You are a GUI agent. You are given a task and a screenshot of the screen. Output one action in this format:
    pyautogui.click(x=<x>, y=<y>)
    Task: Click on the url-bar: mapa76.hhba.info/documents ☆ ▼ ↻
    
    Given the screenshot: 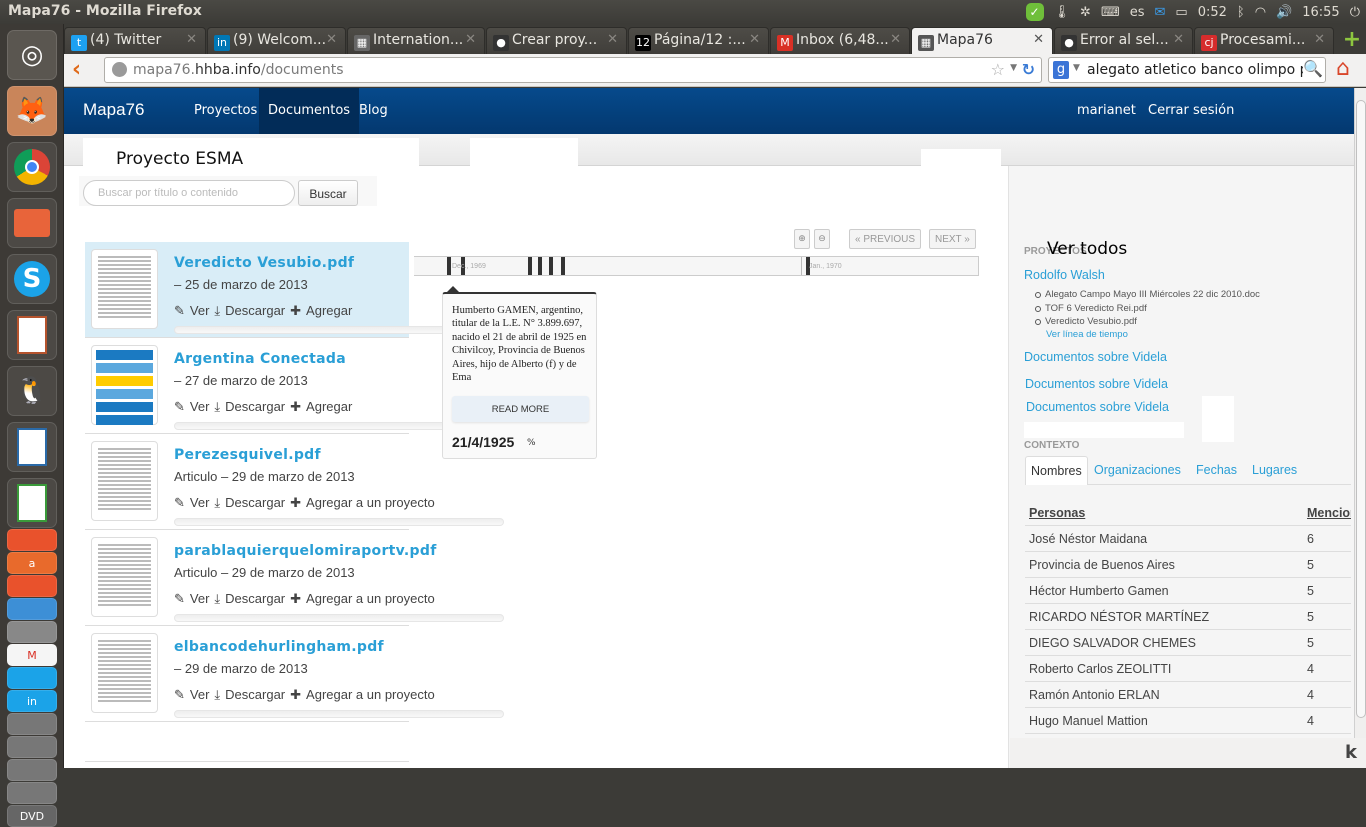 What is the action you would take?
    pyautogui.click(x=573, y=70)
    